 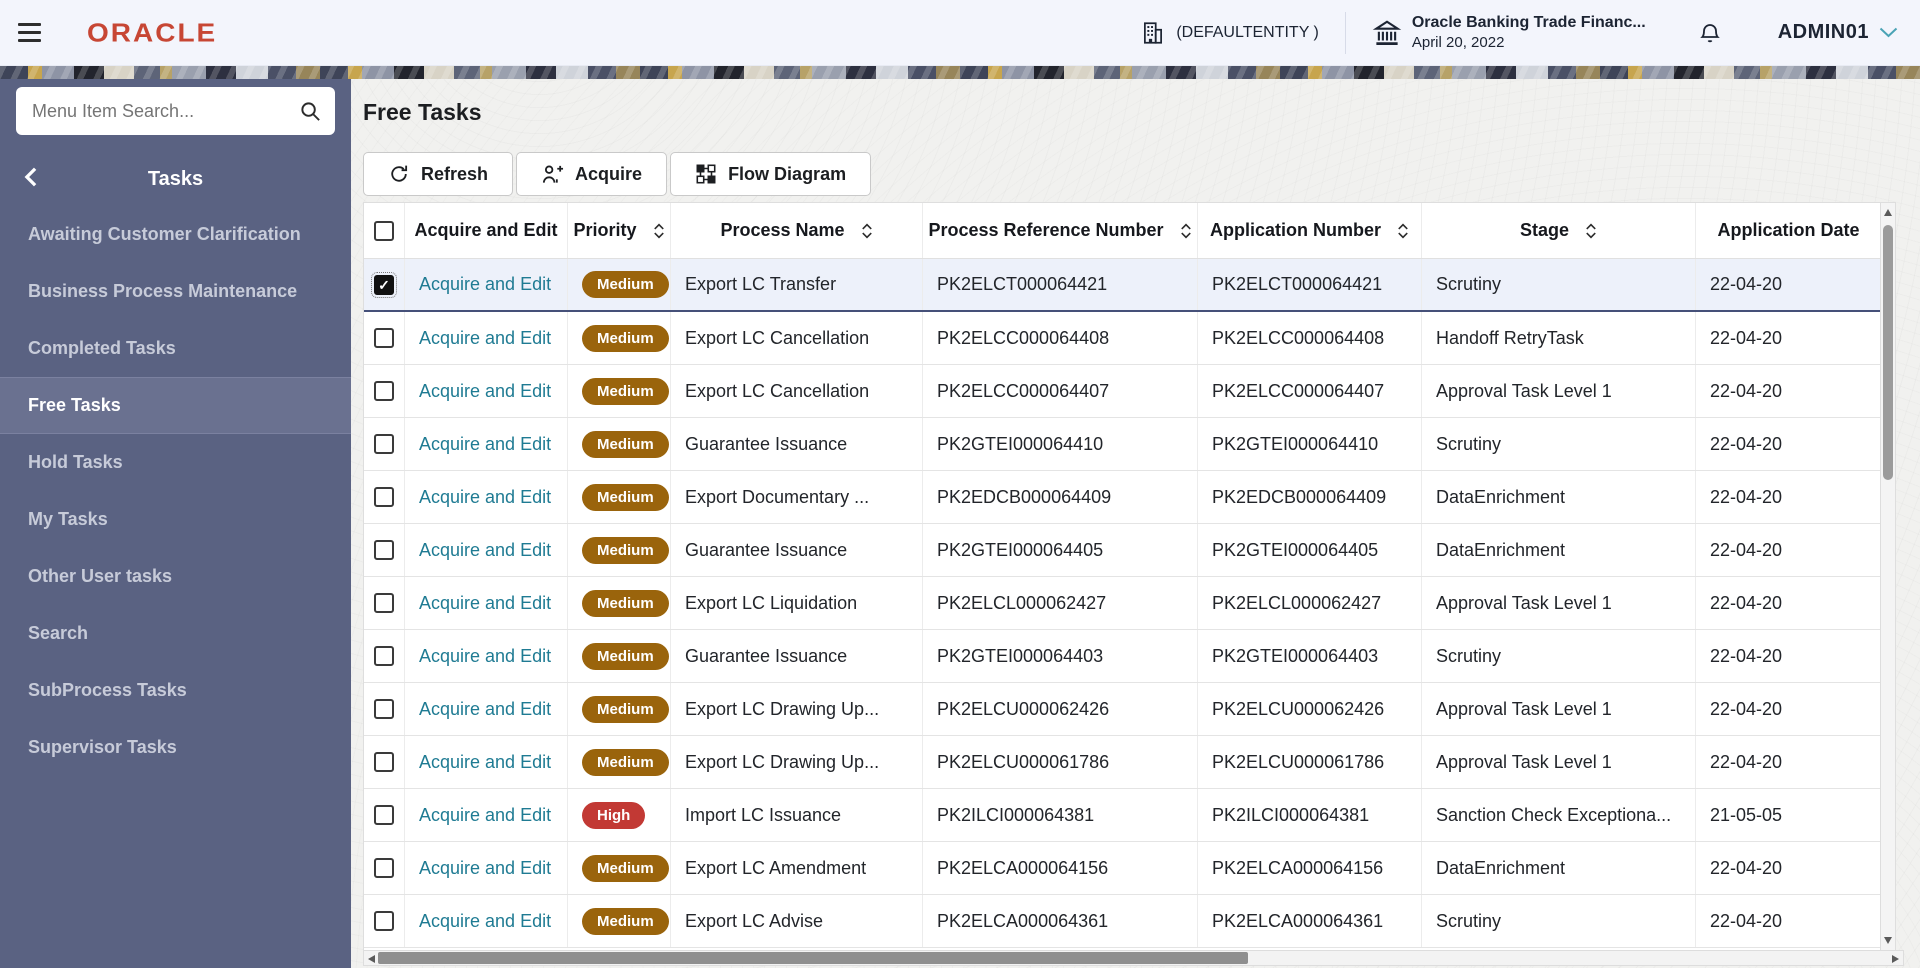 I want to click on bank-icon, so click(x=1387, y=33).